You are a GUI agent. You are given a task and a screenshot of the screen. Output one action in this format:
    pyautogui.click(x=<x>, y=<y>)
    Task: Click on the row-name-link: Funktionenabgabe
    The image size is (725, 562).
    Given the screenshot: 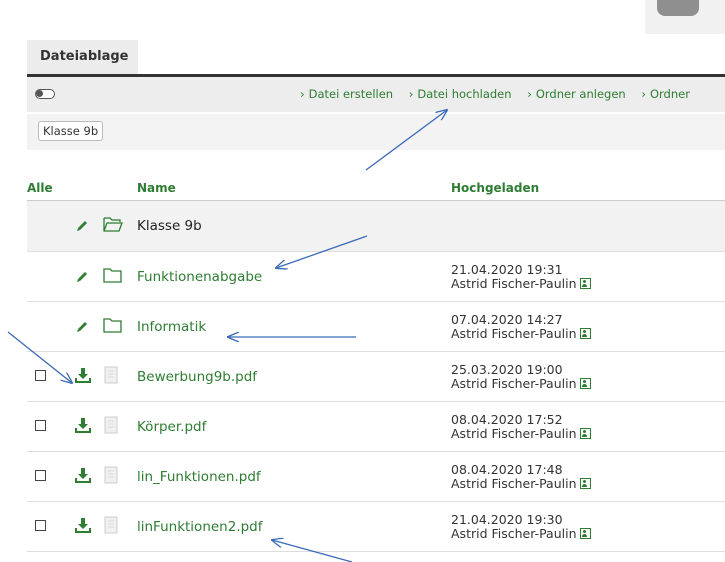 What is the action you would take?
    pyautogui.click(x=199, y=277)
    